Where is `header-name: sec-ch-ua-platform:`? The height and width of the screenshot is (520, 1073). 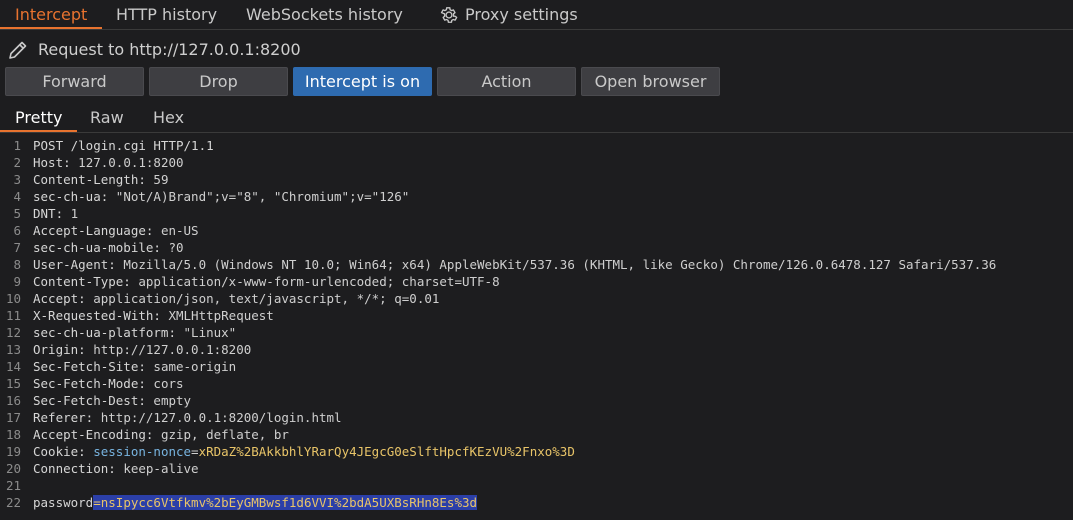
header-name: sec-ch-ua-platform: is located at coordinates (104, 332).